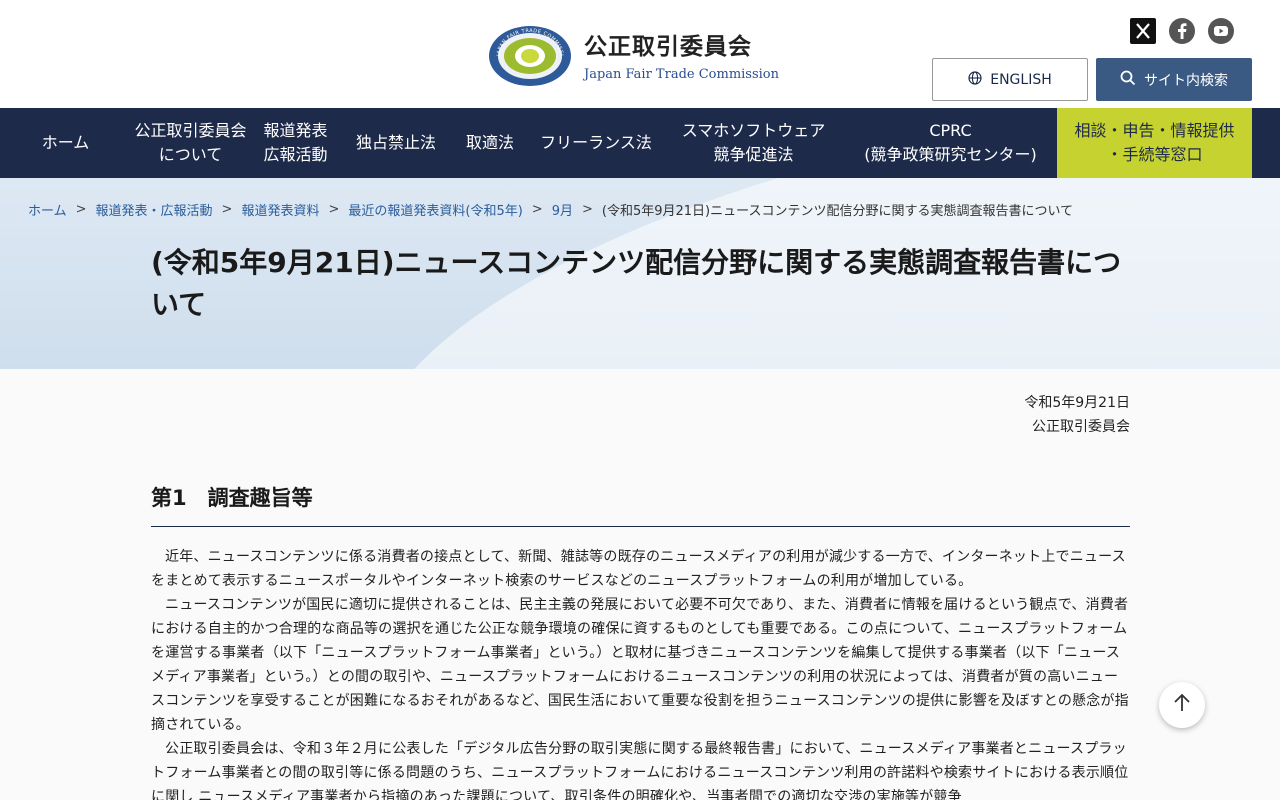 The image size is (1280, 800). What do you see at coordinates (1077, 415) in the screenshot?
I see `publication-info: 令和5年9月21日 公正取引委員会` at bounding box center [1077, 415].